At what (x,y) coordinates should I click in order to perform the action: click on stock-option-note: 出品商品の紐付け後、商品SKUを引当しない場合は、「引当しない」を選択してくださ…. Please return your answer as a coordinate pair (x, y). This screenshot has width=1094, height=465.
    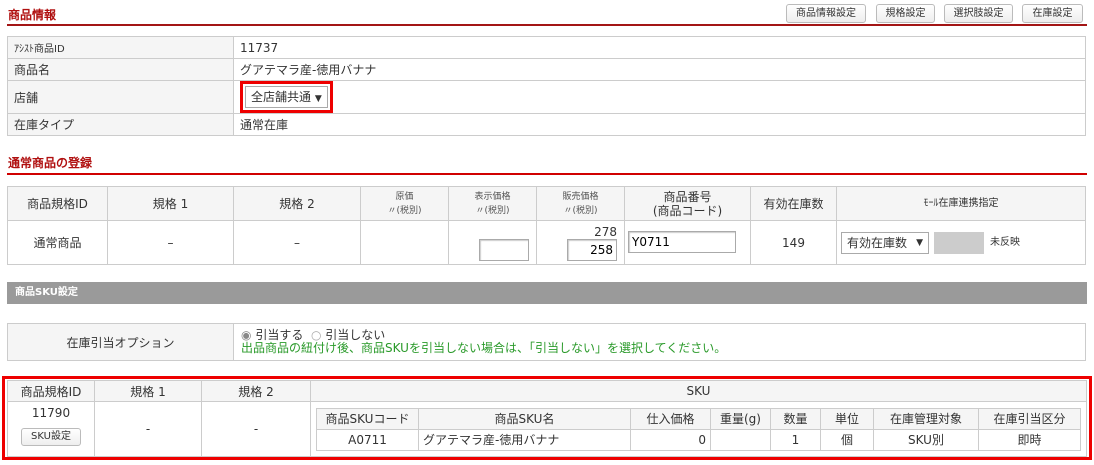
    Looking at the image, I should click on (484, 348).